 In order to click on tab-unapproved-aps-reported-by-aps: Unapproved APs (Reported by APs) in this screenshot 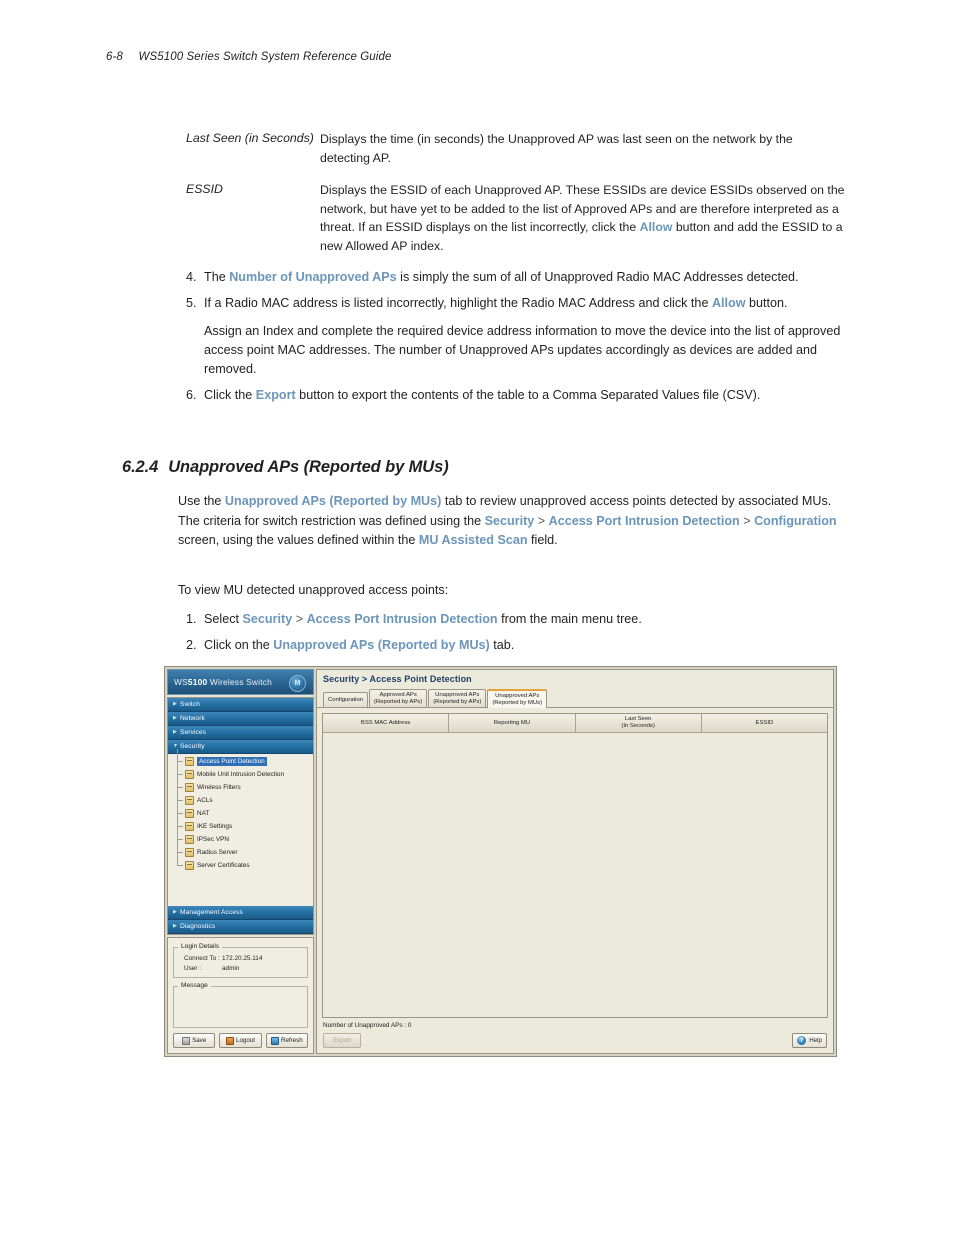, I will do `click(457, 698)`.